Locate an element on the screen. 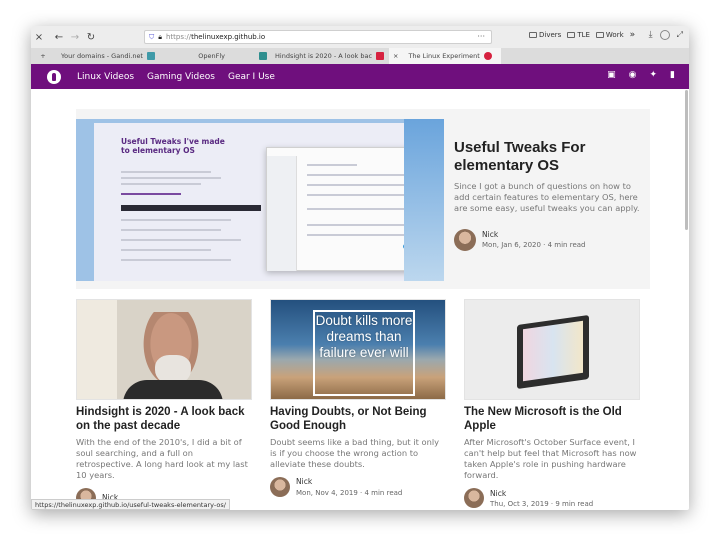 The height and width of the screenshot is (547, 720). page-scrollbar is located at coordinates (686, 160).